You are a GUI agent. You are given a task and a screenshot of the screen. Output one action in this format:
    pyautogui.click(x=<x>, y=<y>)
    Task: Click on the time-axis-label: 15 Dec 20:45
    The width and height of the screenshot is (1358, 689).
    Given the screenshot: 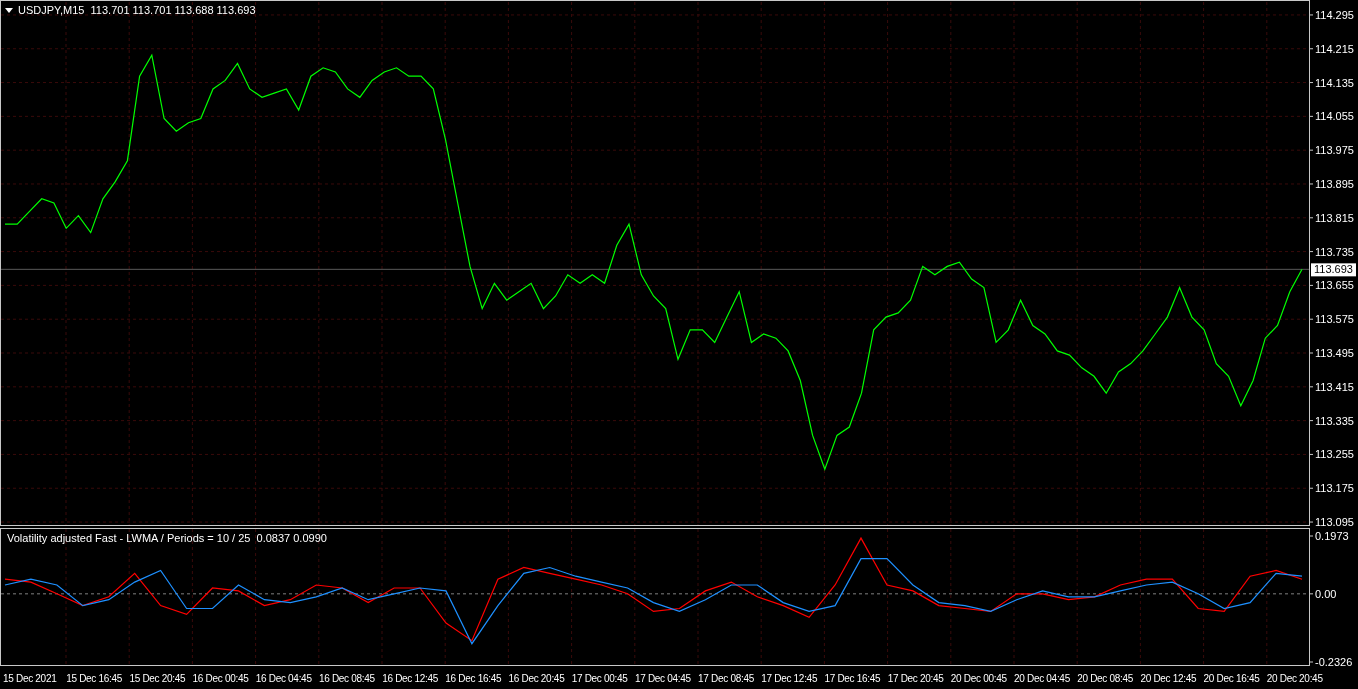 What is the action you would take?
    pyautogui.click(x=158, y=678)
    